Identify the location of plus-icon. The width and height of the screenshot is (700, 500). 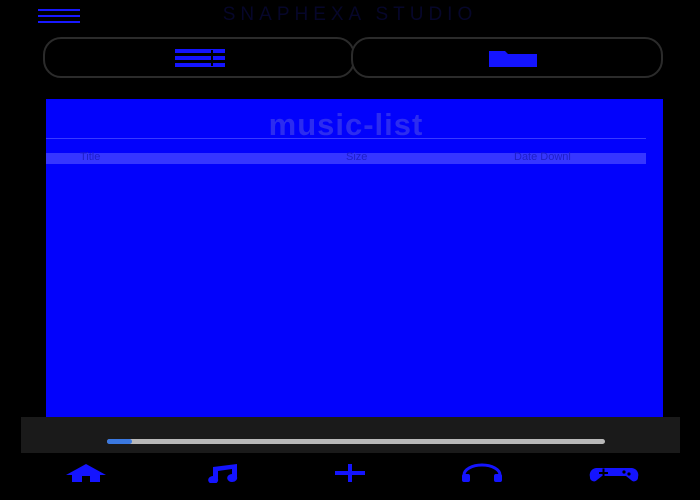
(350, 473).